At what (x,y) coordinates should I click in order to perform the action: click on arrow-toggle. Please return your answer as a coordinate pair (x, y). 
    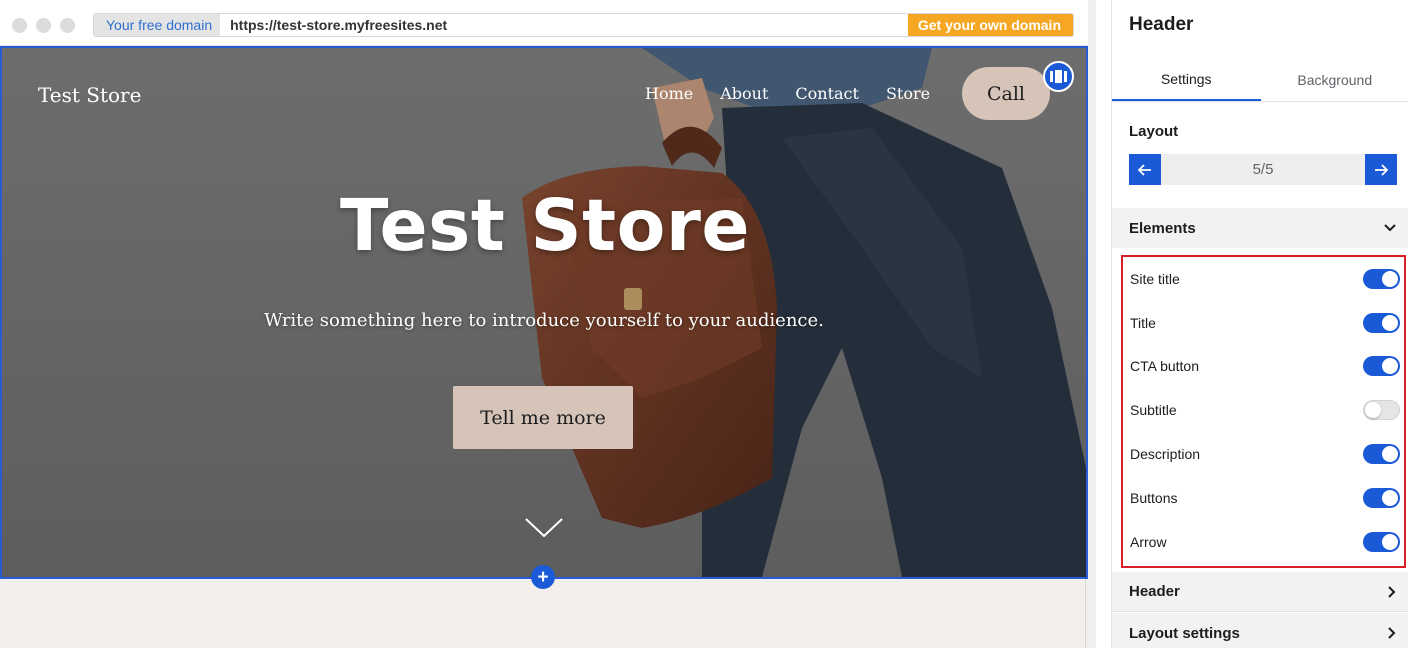
    Looking at the image, I should click on (1381, 542).